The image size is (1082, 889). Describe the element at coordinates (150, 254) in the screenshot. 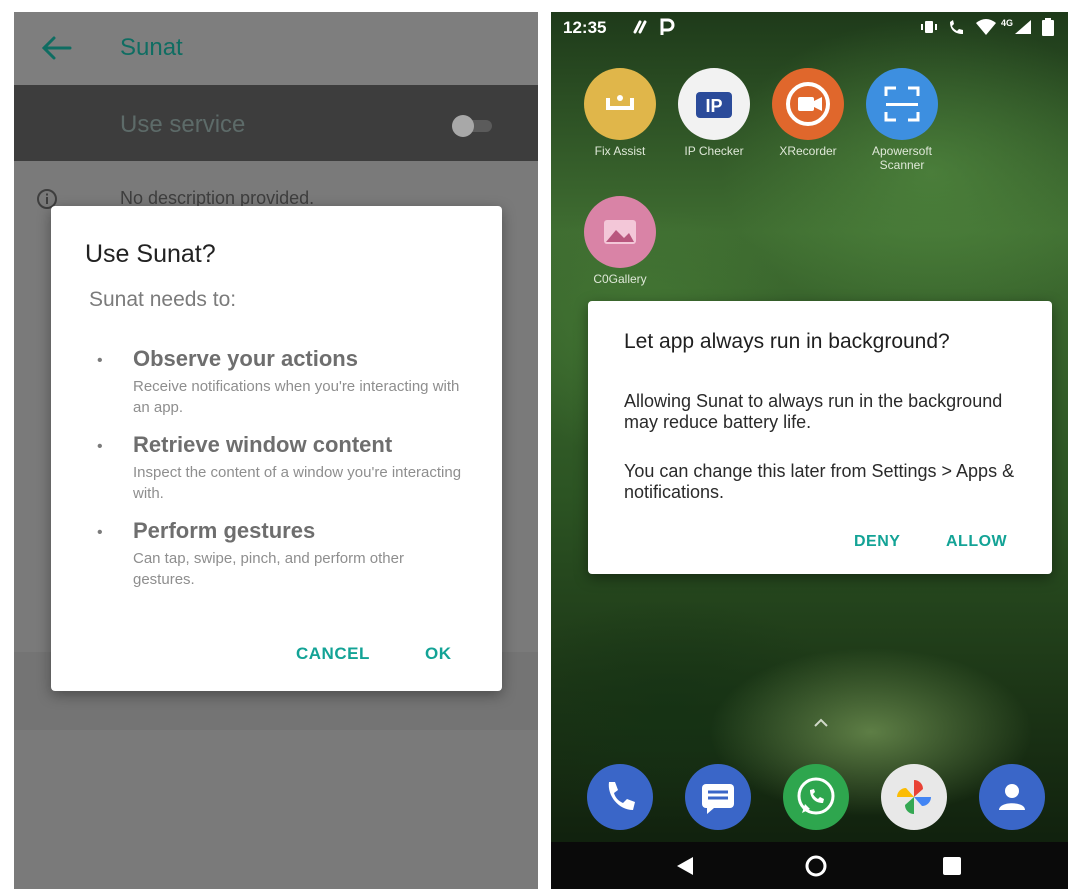

I see `dialog-title: Use Sunat?` at that location.